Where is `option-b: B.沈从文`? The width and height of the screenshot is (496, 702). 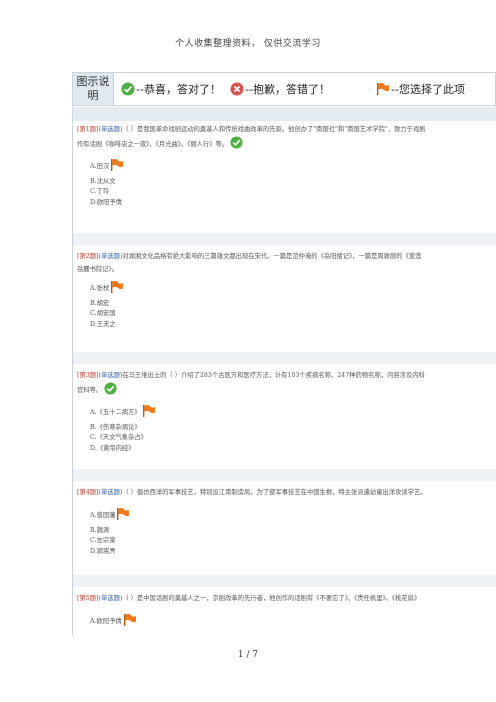
option-b: B.沈从文 is located at coordinates (293, 182).